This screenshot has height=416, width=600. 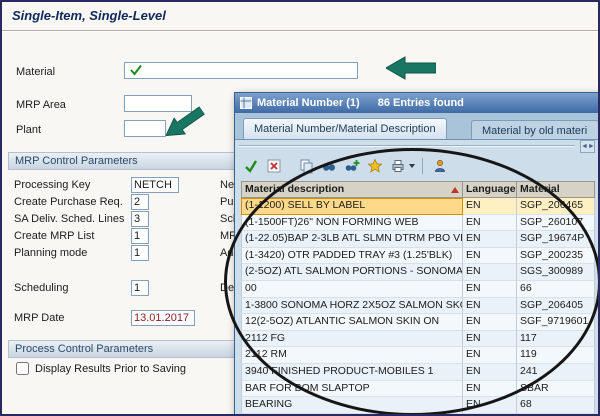 I want to click on mrp-params-header: MRP Control Parameters, so click(x=122, y=161).